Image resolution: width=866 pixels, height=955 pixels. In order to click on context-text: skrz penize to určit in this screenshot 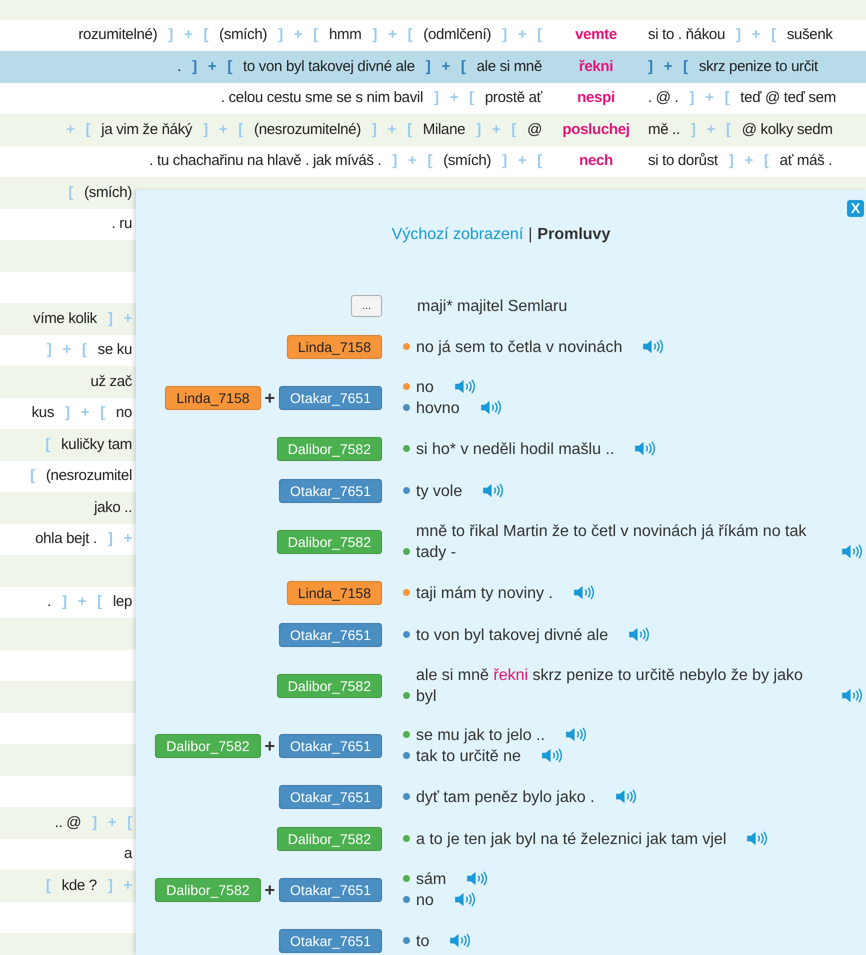, I will do `click(758, 66)`.